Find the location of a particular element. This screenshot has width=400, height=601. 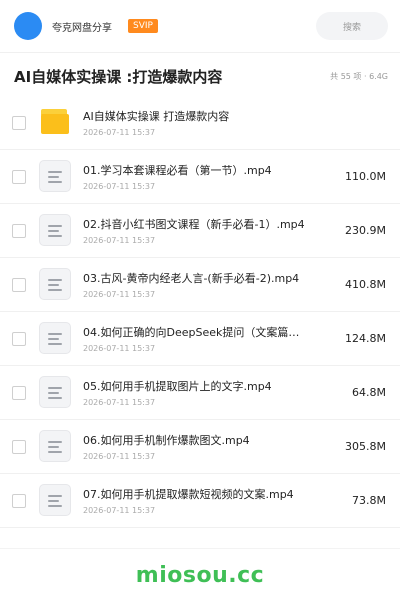

svip-badge: SVIP is located at coordinates (143, 26).